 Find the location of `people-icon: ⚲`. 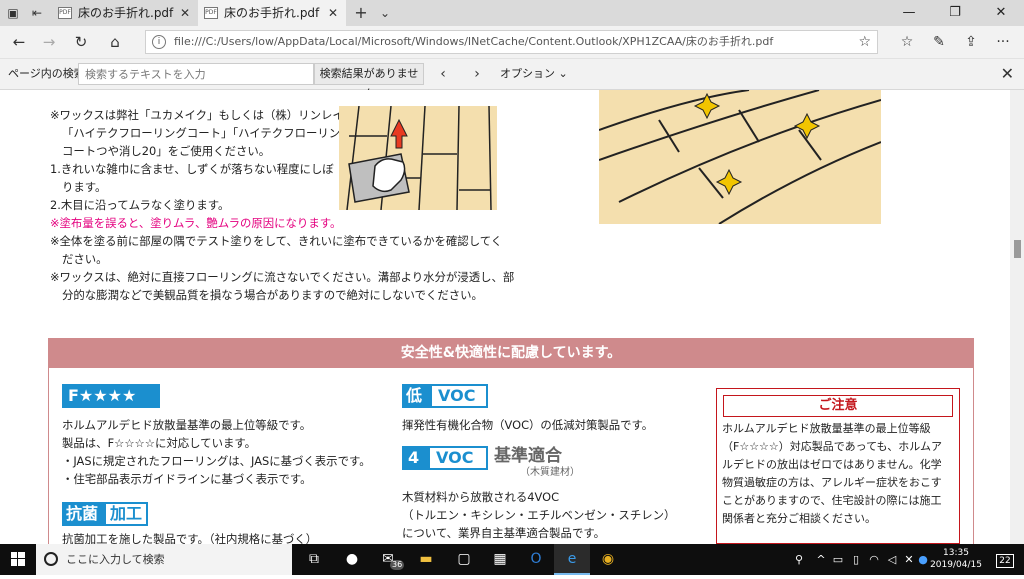

people-icon: ⚲ is located at coordinates (799, 559).